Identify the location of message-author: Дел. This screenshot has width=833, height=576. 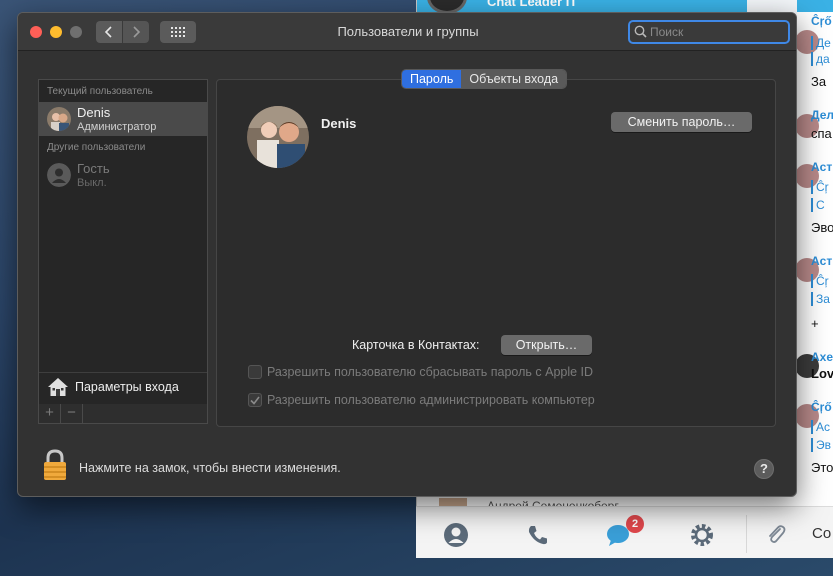
(822, 115).